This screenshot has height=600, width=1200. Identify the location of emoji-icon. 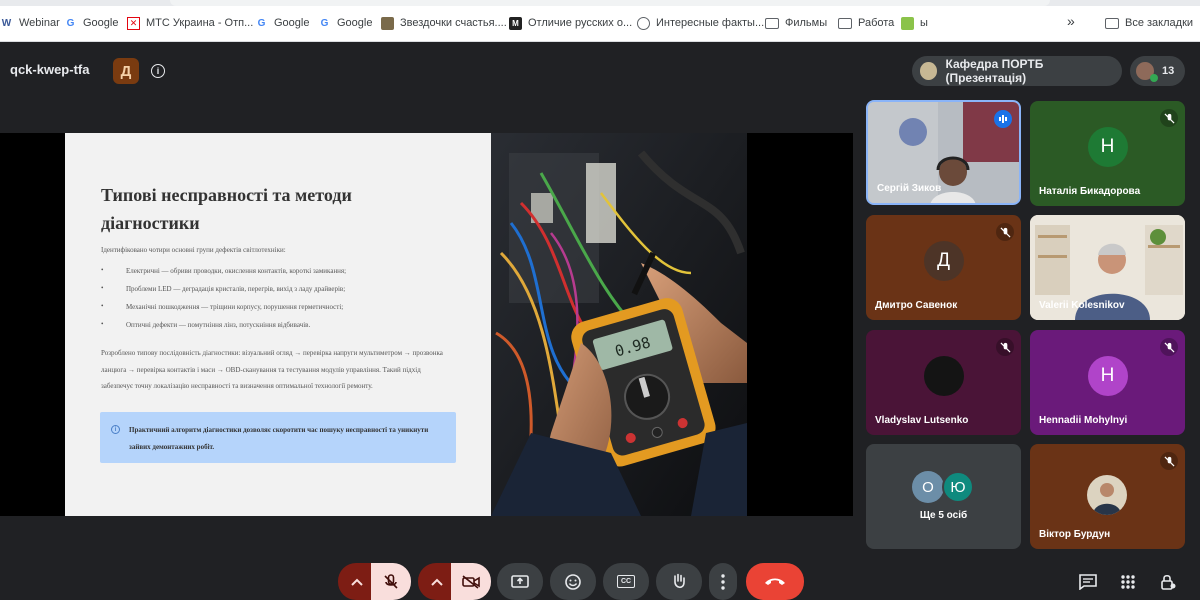
(573, 581).